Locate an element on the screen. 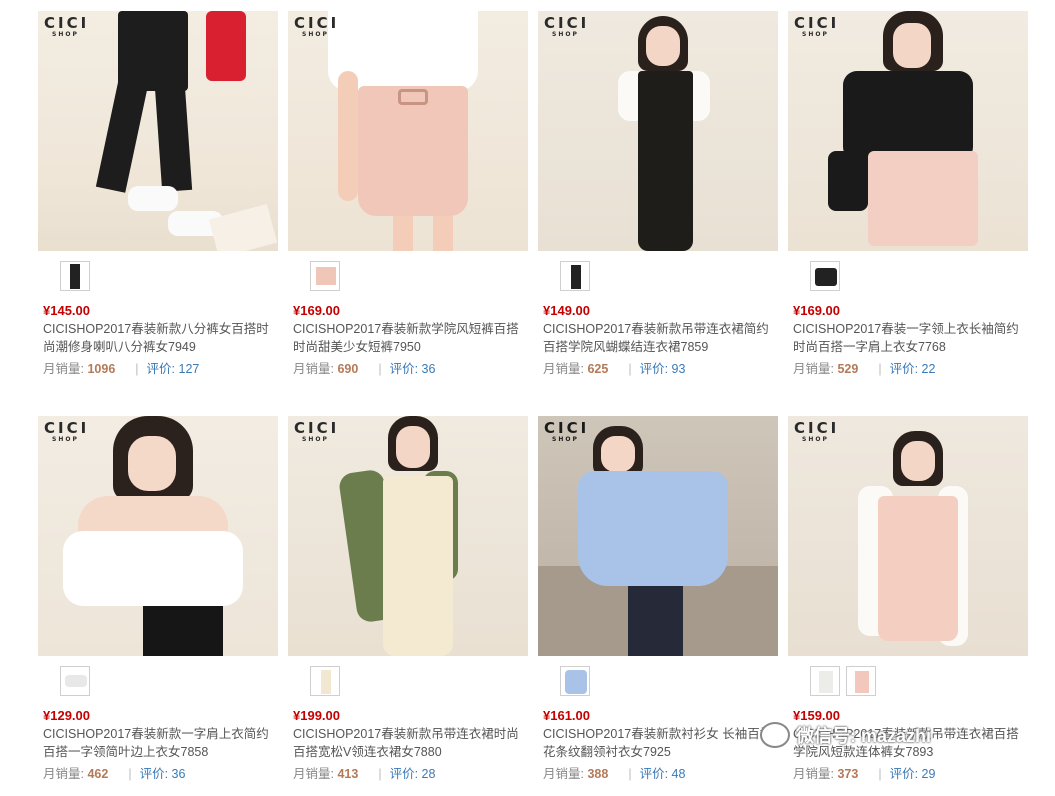 This screenshot has width=1055, height=796. product-stats: 月销量: 1096 | 评价: 127 is located at coordinates (121, 369).